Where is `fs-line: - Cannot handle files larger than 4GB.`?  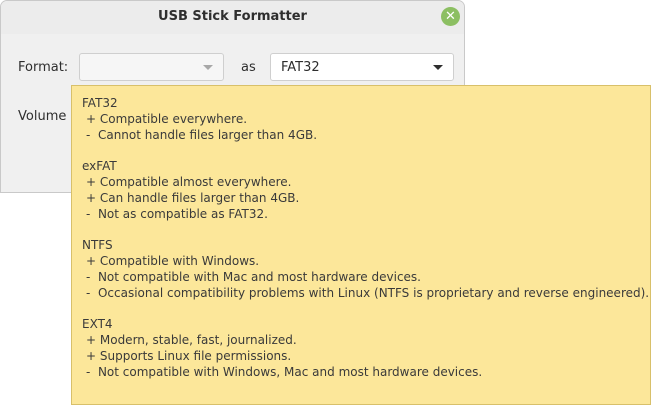 fs-line: - Cannot handle files larger than 4GB. is located at coordinates (202, 135).